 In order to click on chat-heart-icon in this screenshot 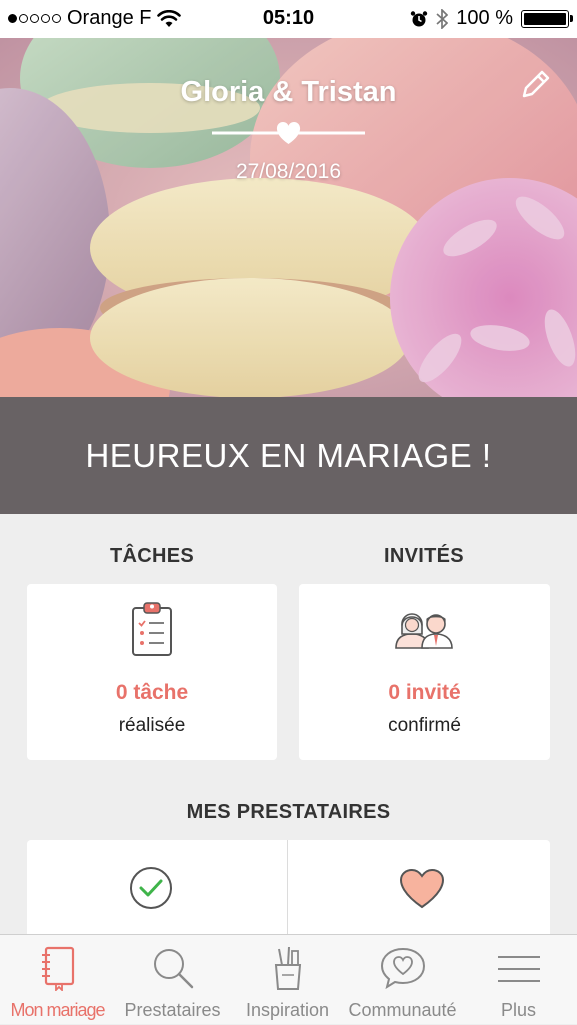, I will do `click(402, 968)`.